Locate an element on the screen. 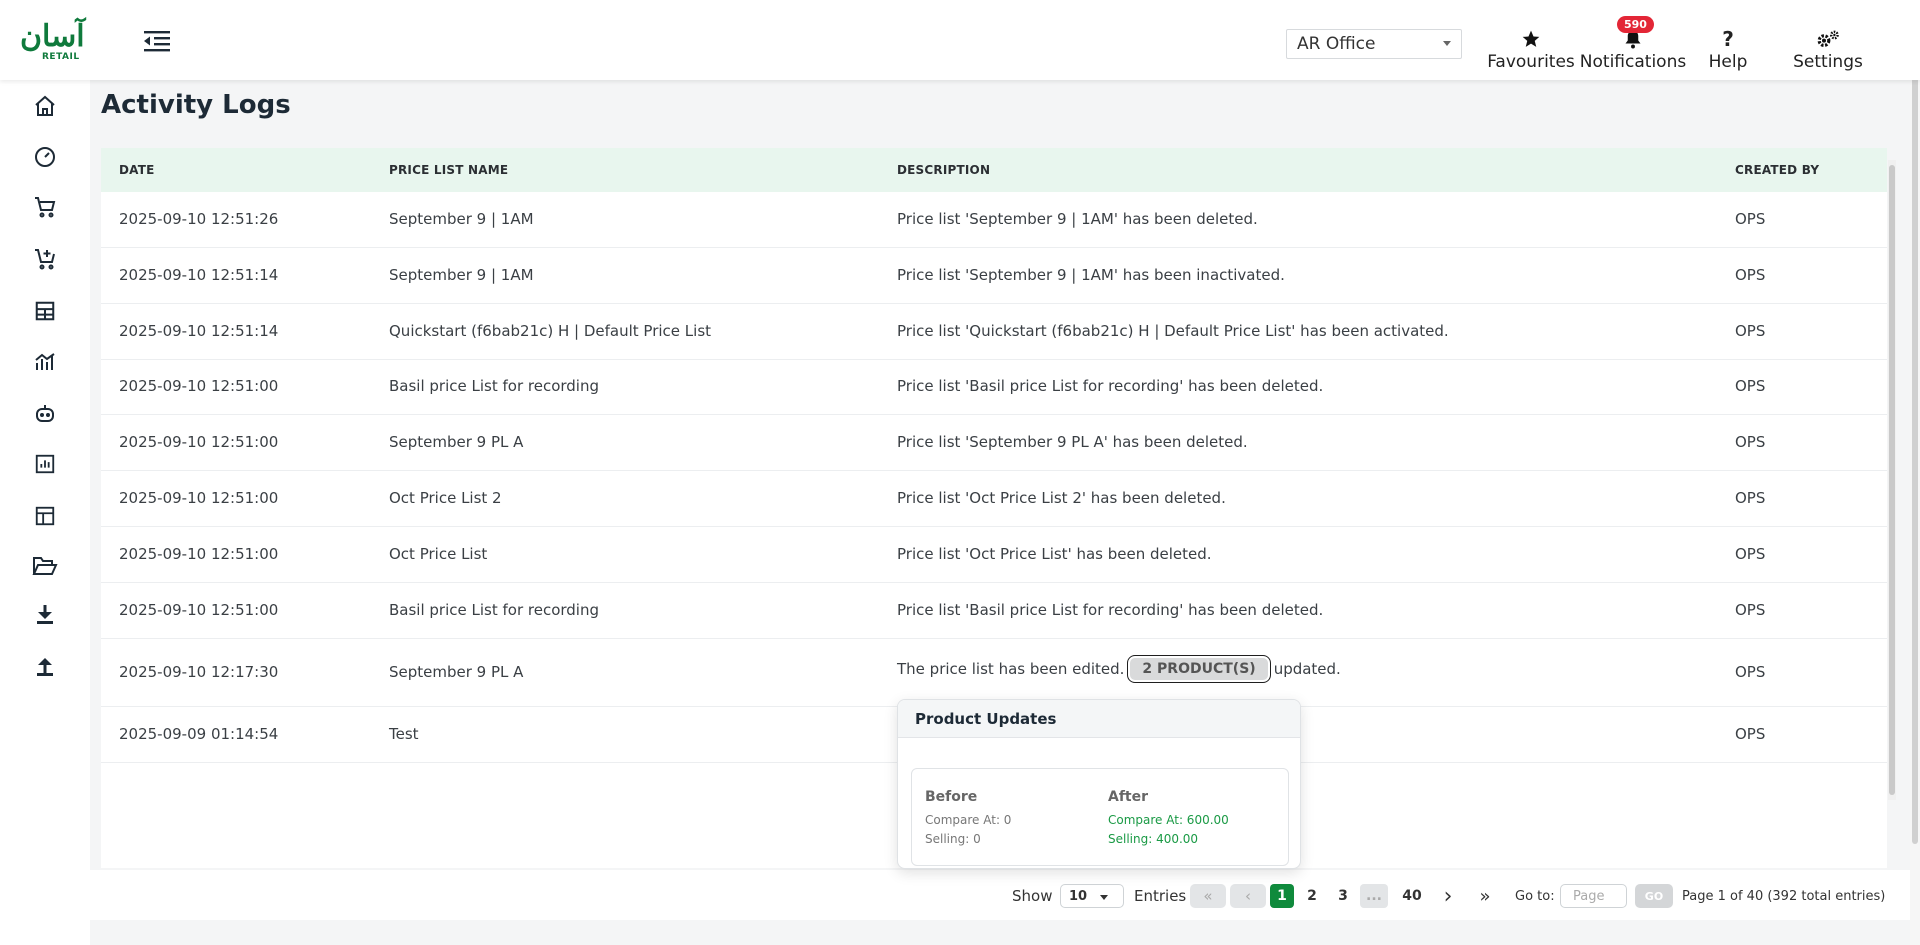 Image resolution: width=1920 pixels, height=945 pixels. header-created-by: CREATED BY is located at coordinates (1777, 170).